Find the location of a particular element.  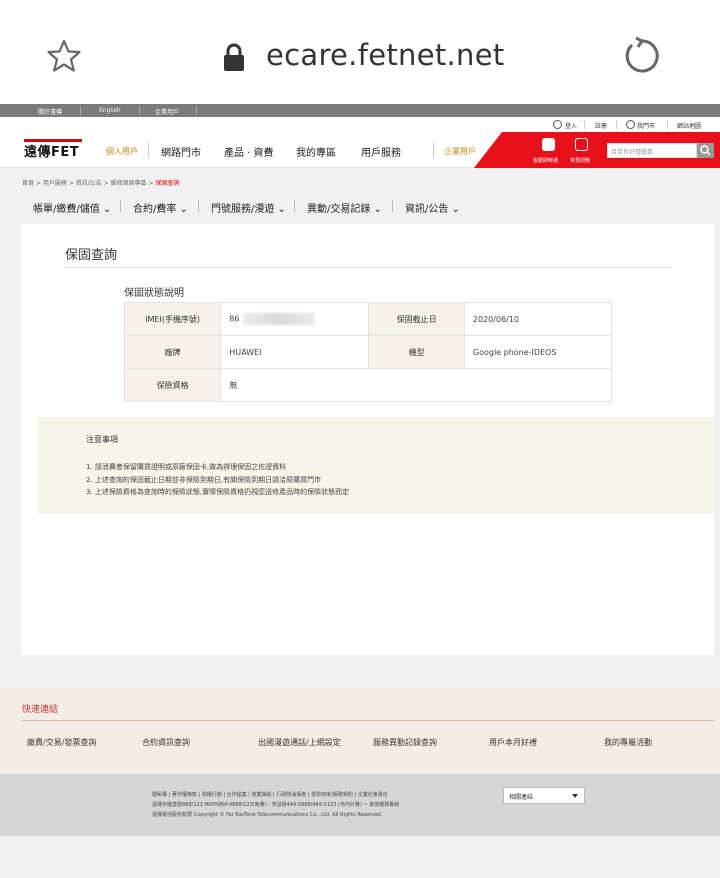

nav-products: 產品 · 資費 is located at coordinates (249, 151).